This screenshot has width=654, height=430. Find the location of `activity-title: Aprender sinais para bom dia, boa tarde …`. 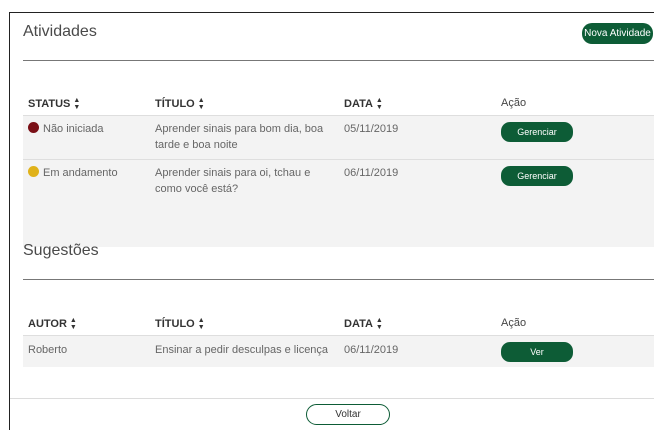

activity-title: Aprender sinais para bom dia, boa tarde … is located at coordinates (239, 137).